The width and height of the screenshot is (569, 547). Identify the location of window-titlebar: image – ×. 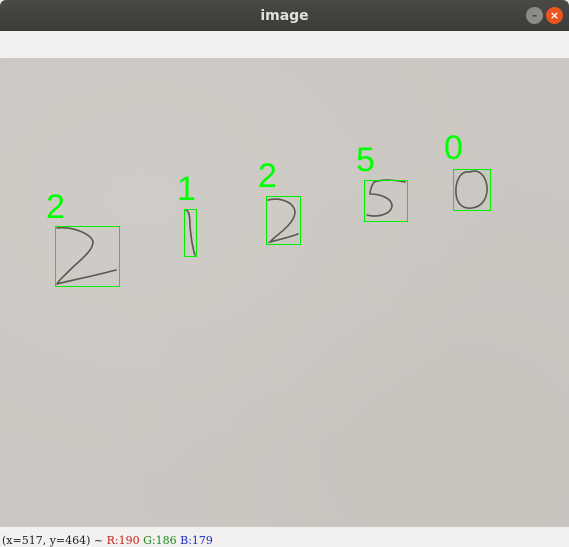
(284, 15).